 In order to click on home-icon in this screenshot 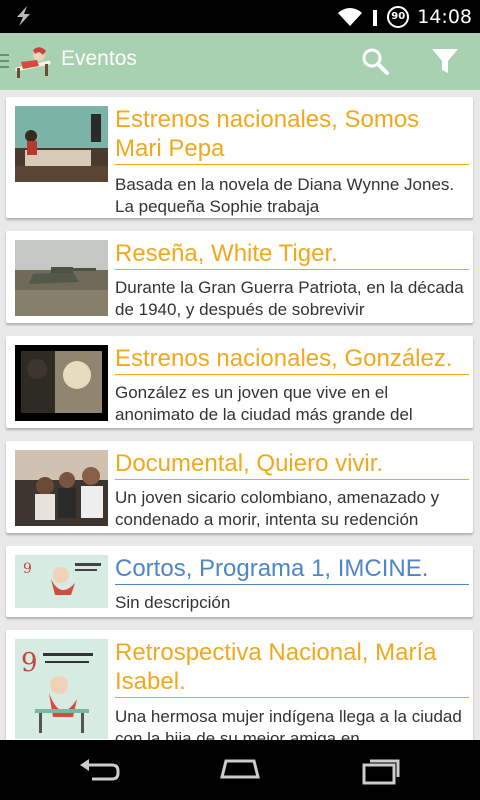, I will do `click(240, 770)`.